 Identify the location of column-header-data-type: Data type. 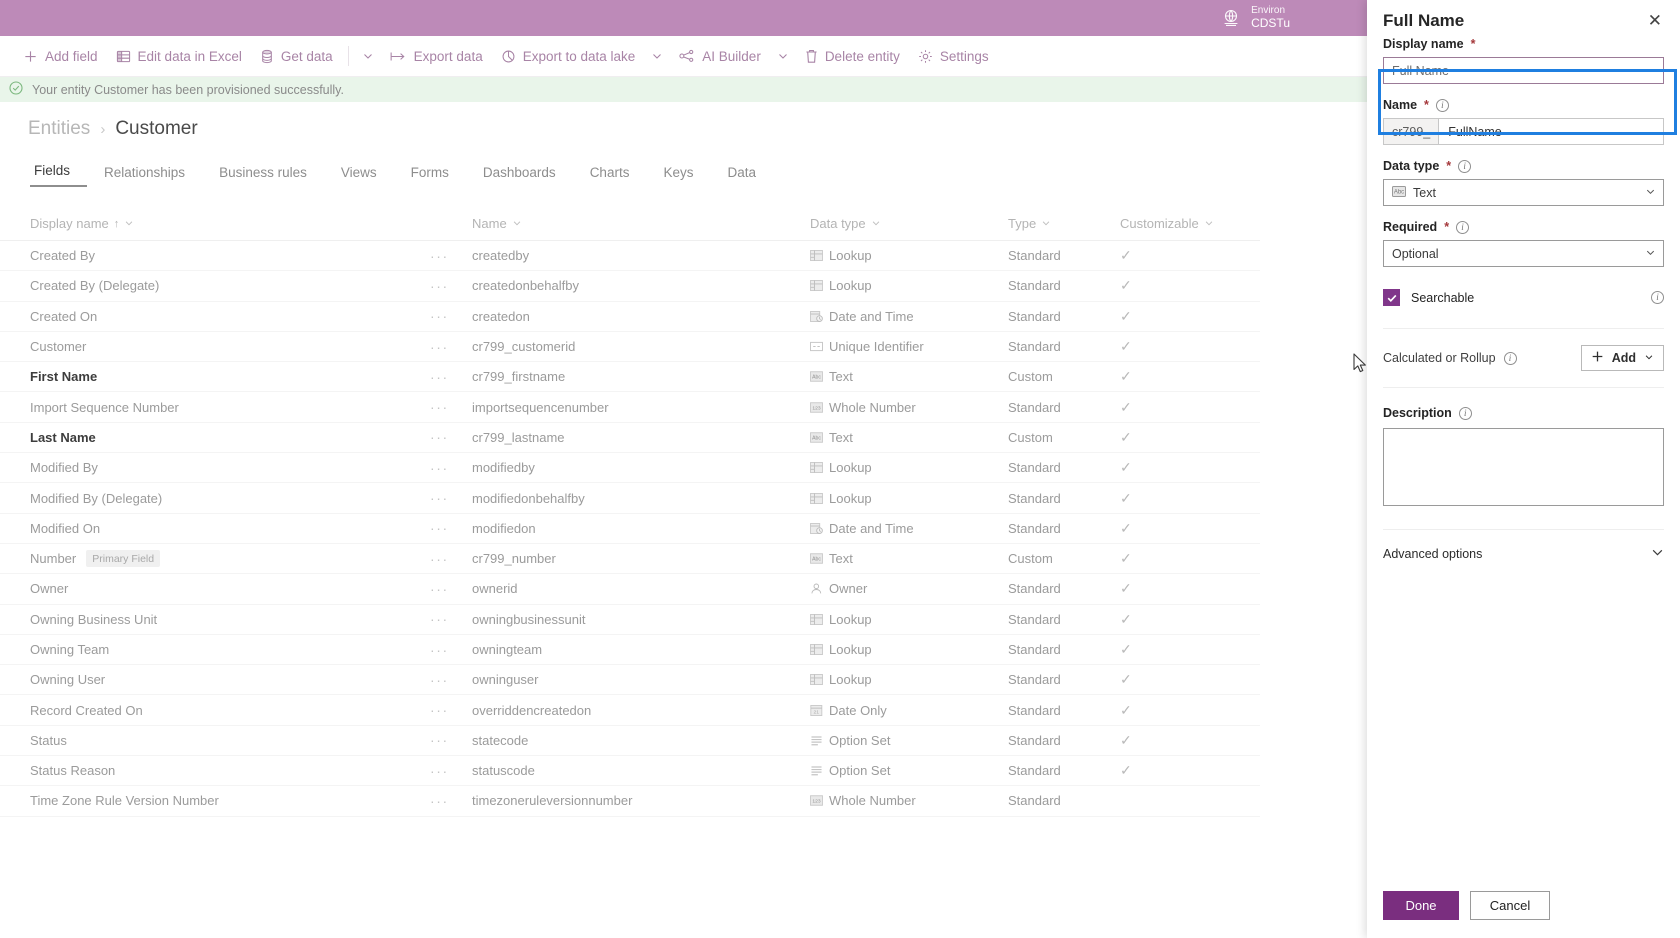
(909, 223).